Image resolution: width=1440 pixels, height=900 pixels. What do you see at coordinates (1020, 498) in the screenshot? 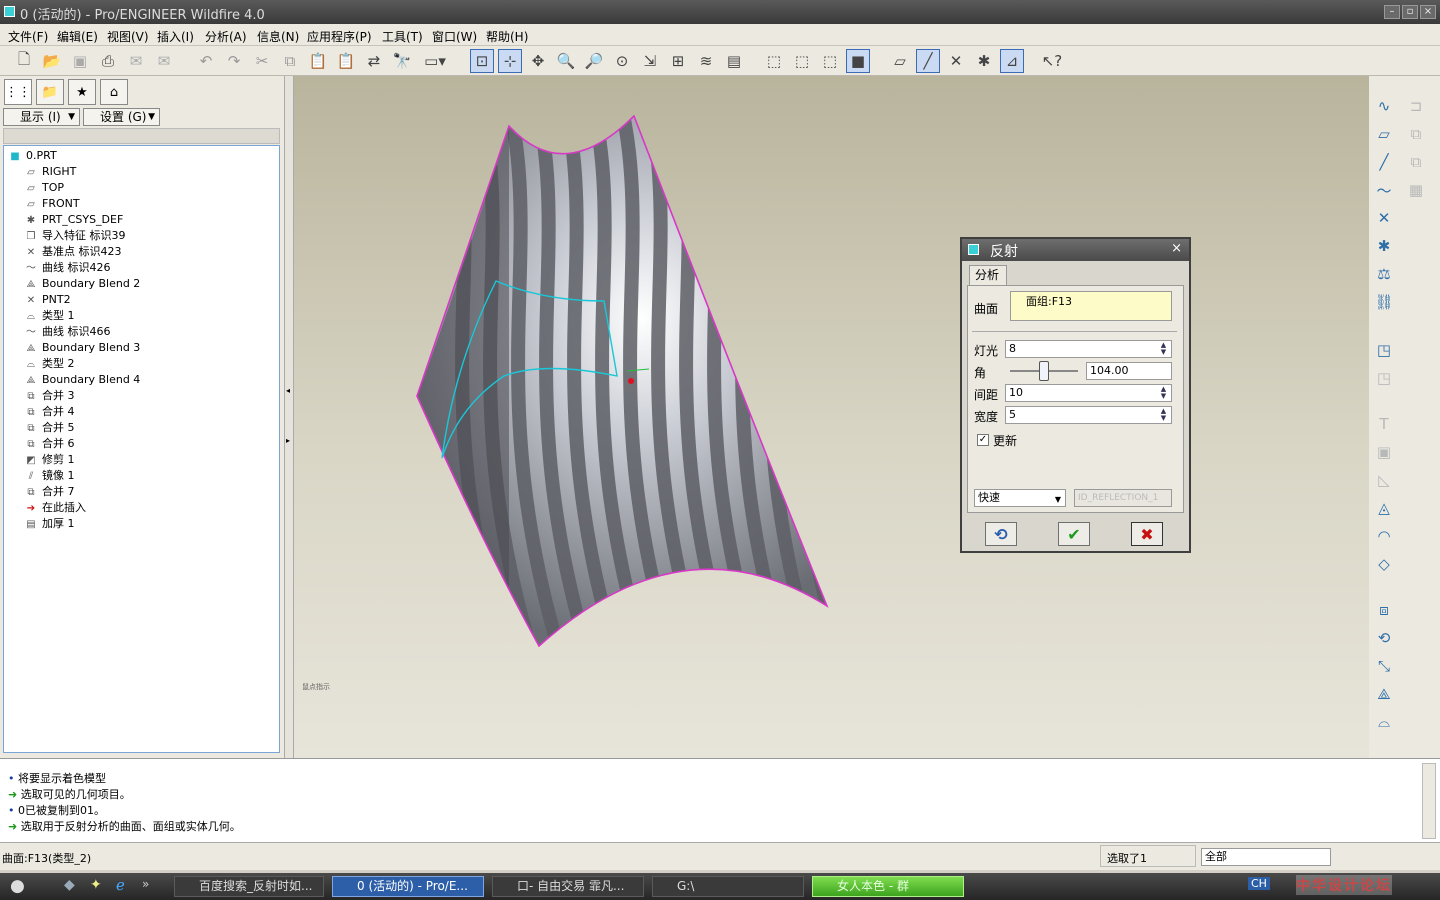
I see `mode-select: 快速 ▼` at bounding box center [1020, 498].